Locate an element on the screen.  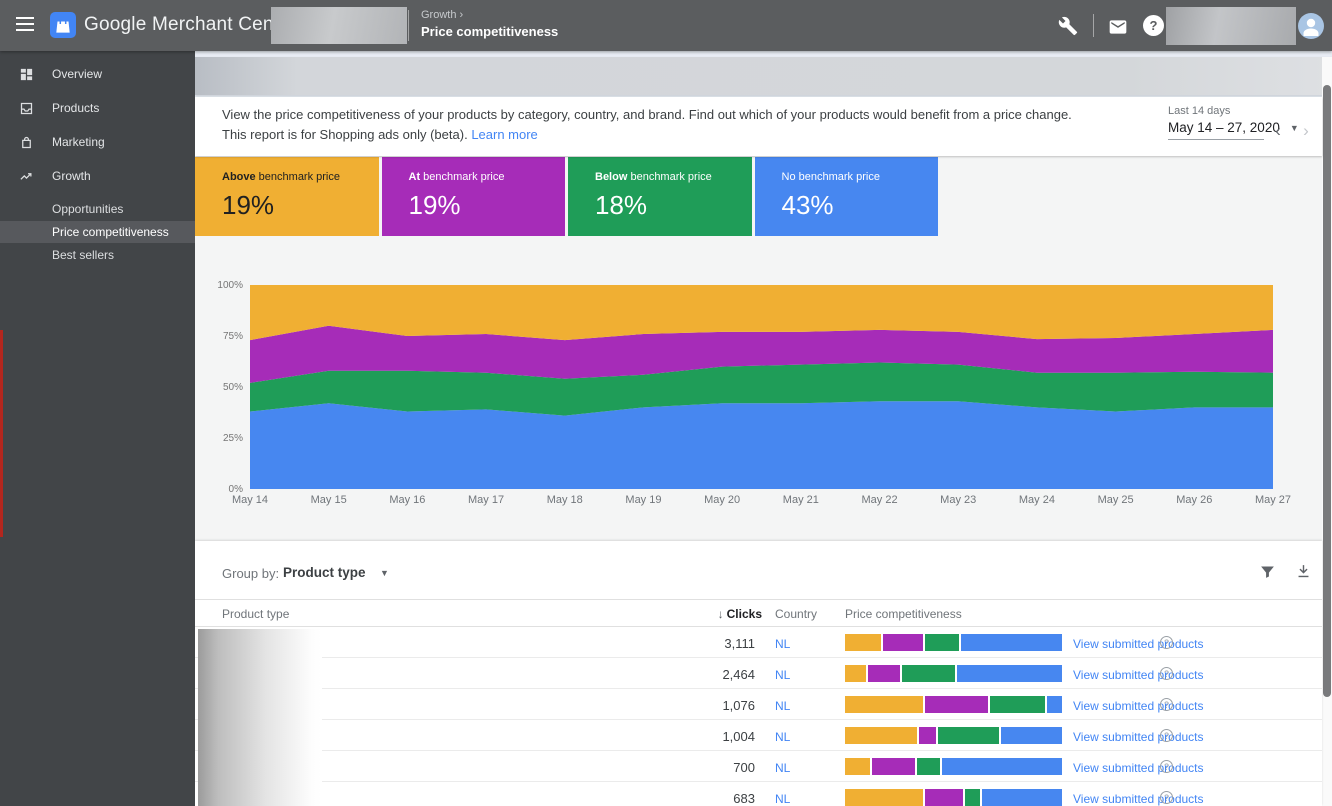
sidebar-nav: Overview Products Marketing Growth is located at coordinates (97, 122).